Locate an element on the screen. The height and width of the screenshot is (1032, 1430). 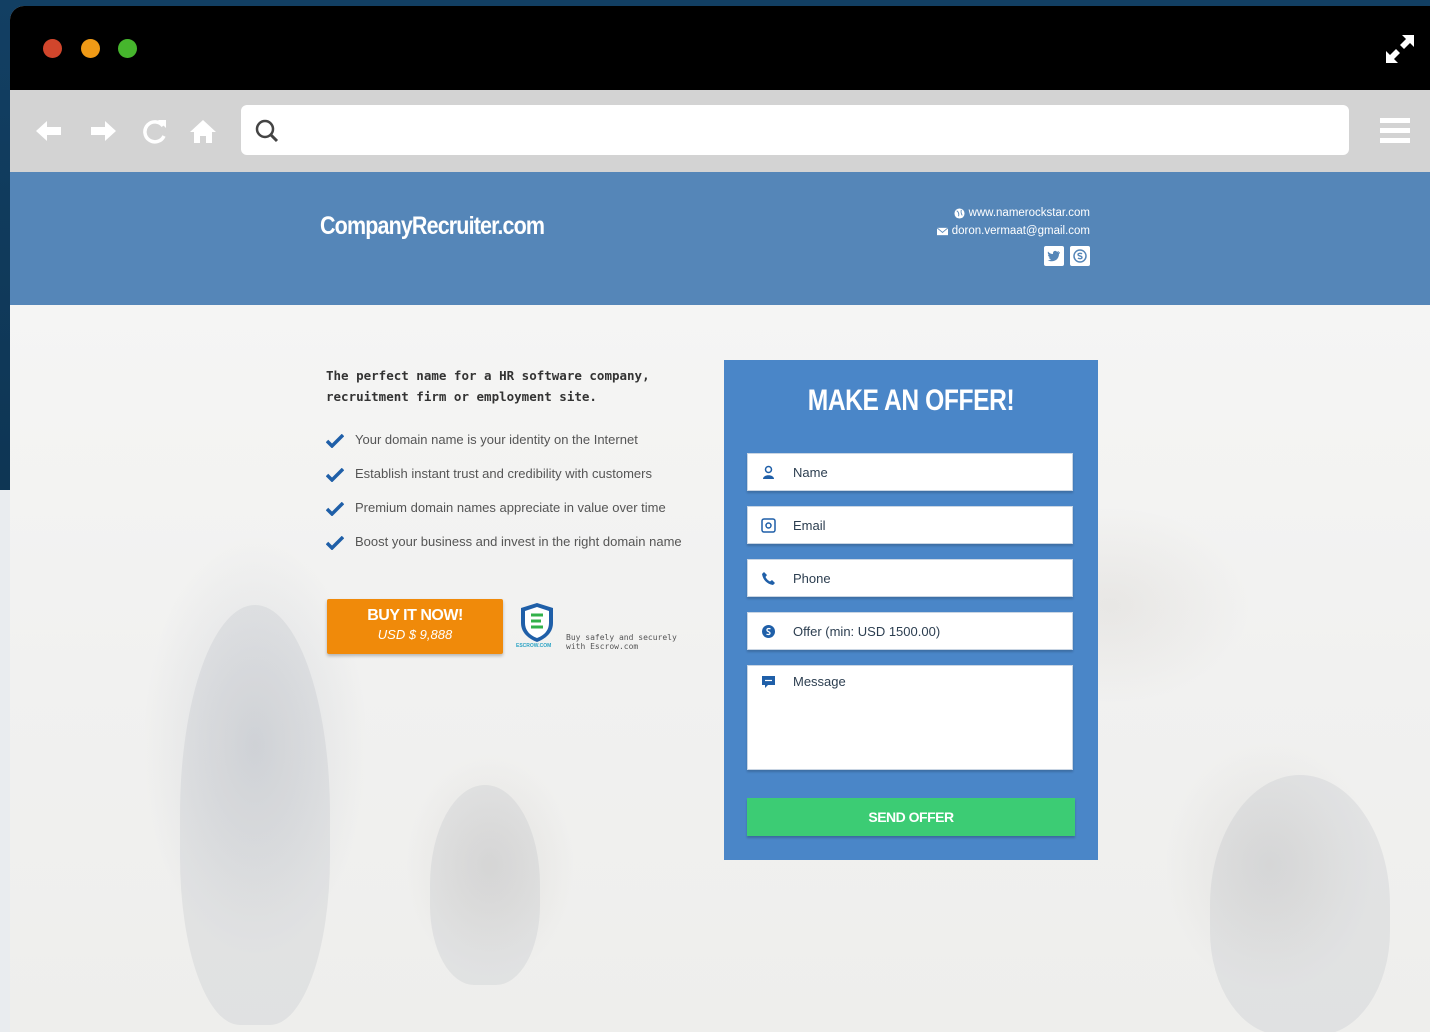
email-field: Email is located at coordinates (910, 525).